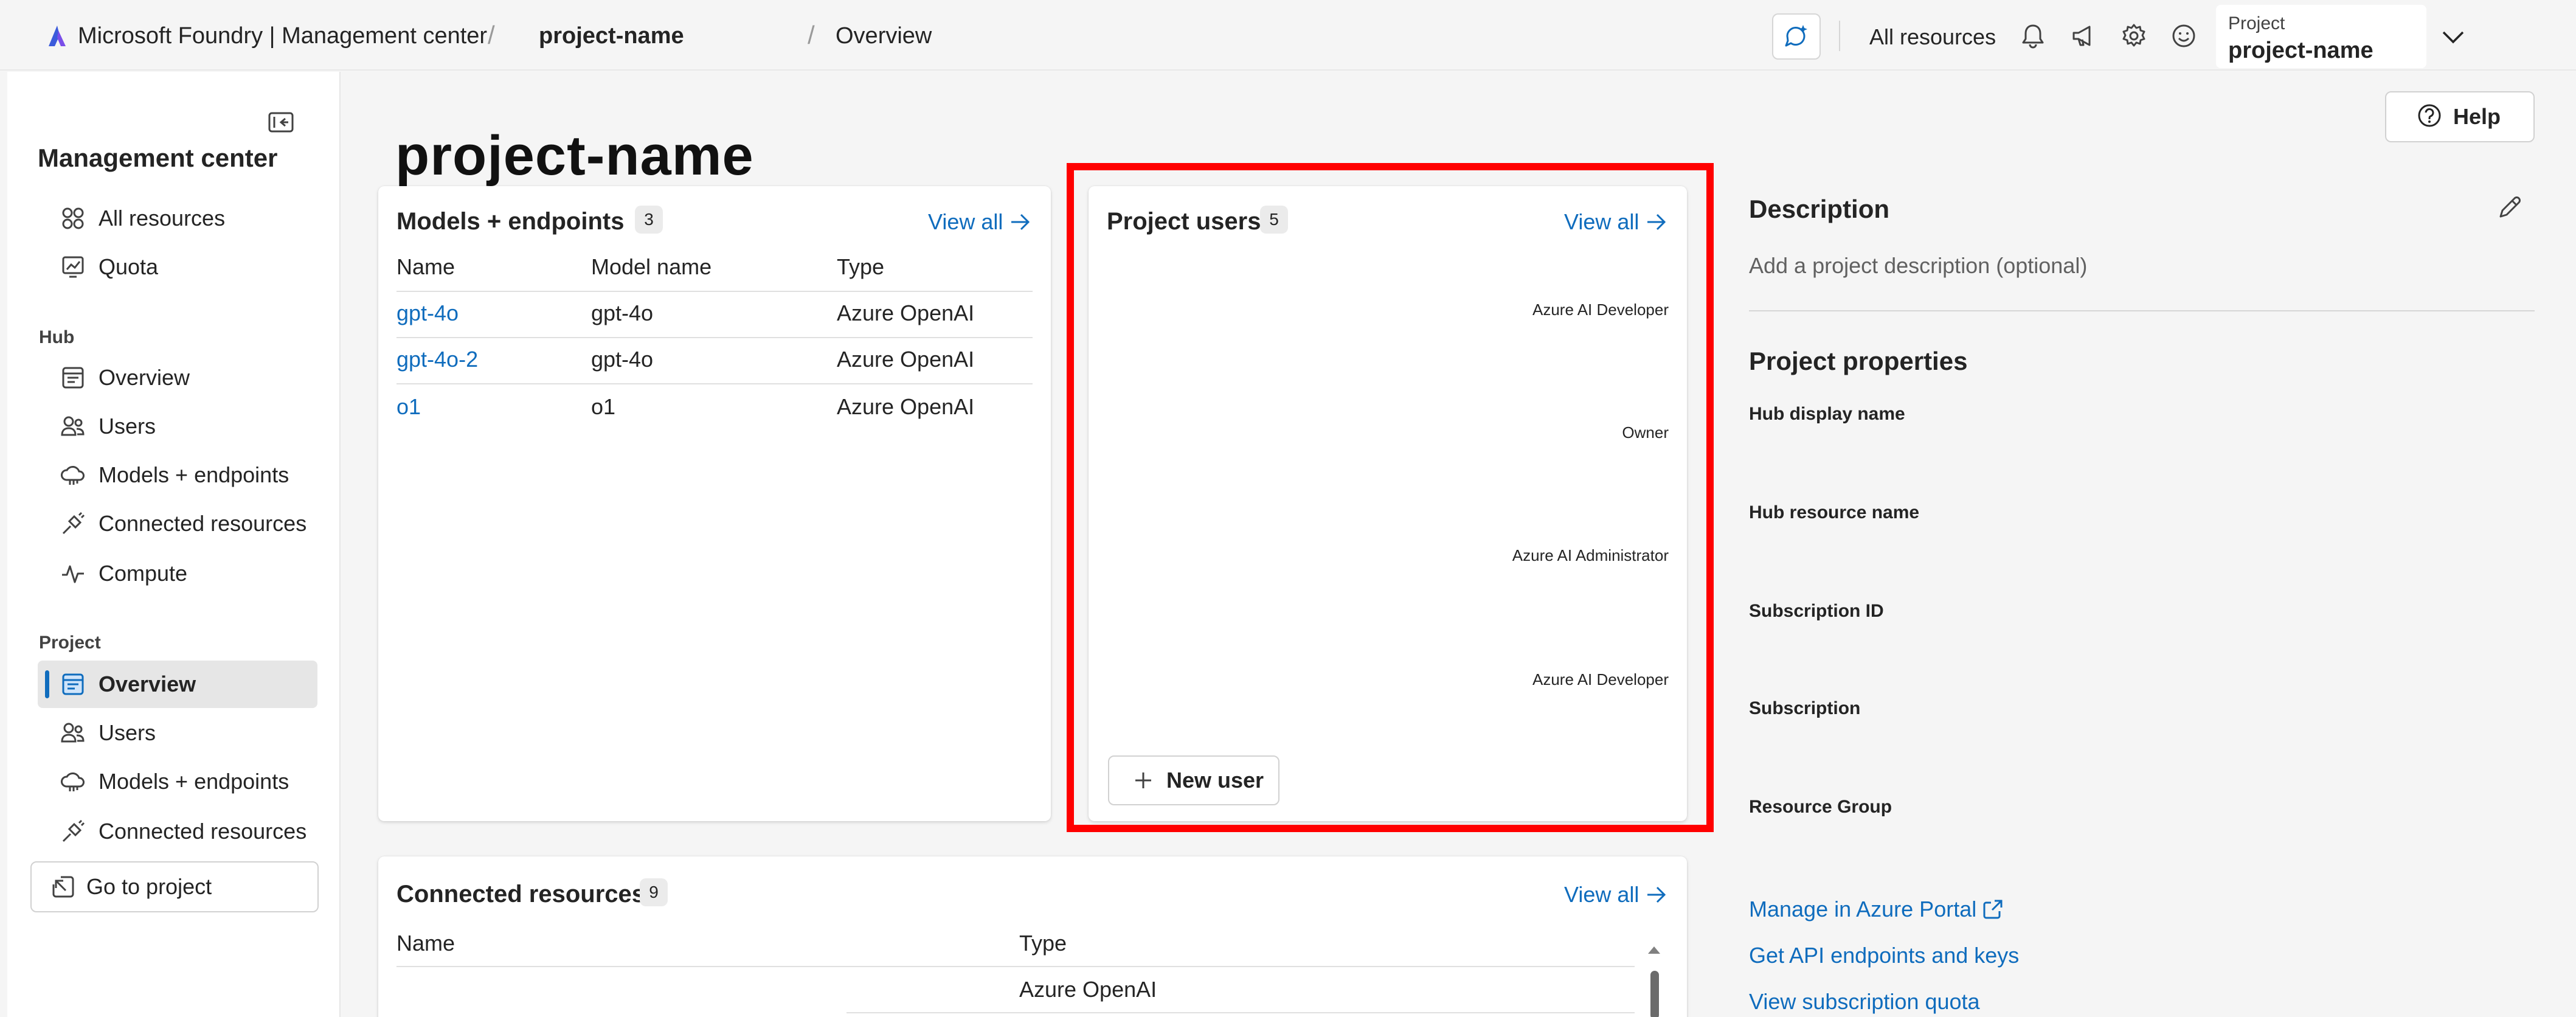 The width and height of the screenshot is (2576, 1017). I want to click on view-subscription-quota-link: View subscription quota, so click(1864, 1002).